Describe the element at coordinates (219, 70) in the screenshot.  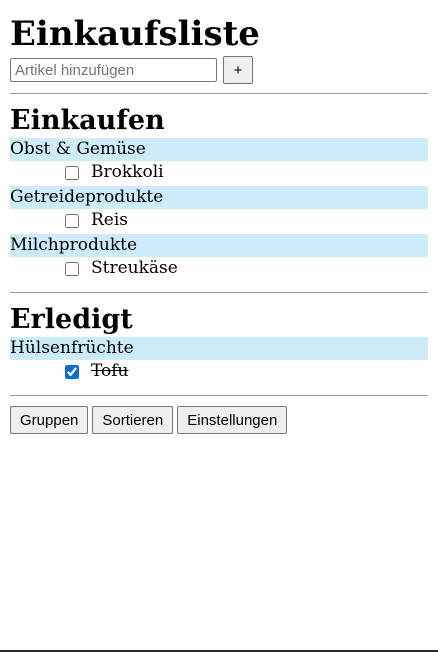
I see `add-item-row: +` at that location.